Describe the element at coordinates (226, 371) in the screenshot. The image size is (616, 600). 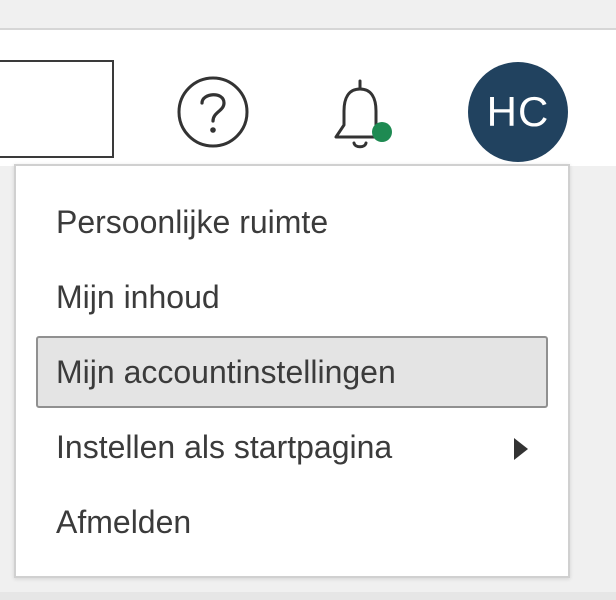
I see `menu-item-label: Mijn accountinstellingen` at that location.